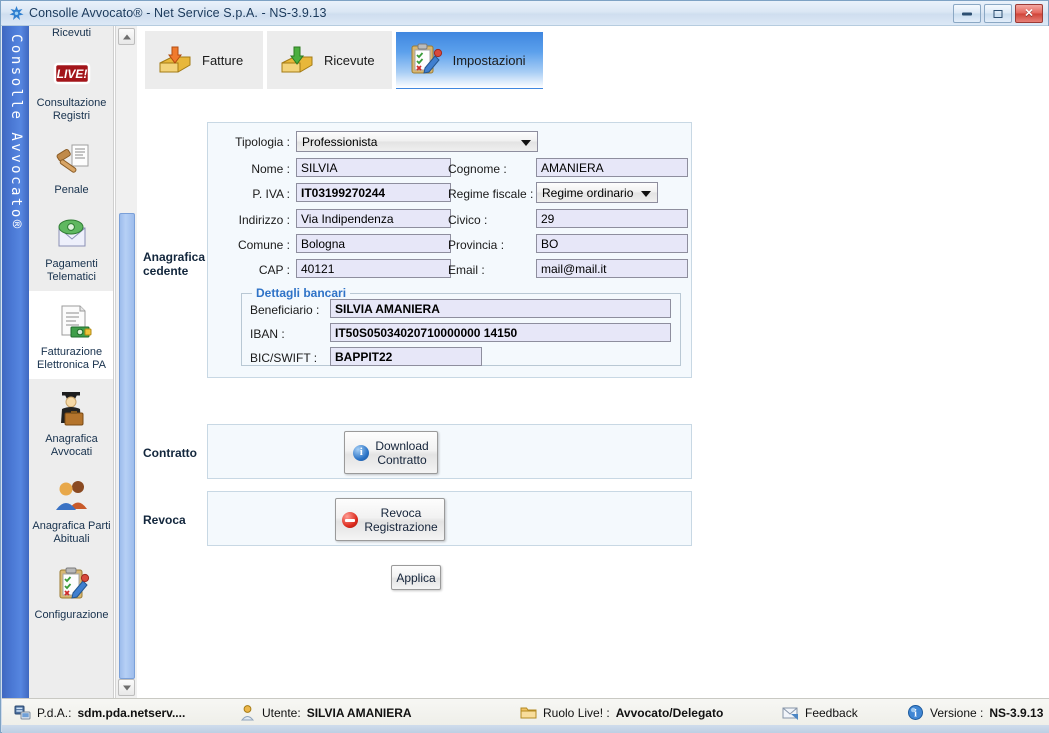  I want to click on window-bottom-edge, so click(525, 729).